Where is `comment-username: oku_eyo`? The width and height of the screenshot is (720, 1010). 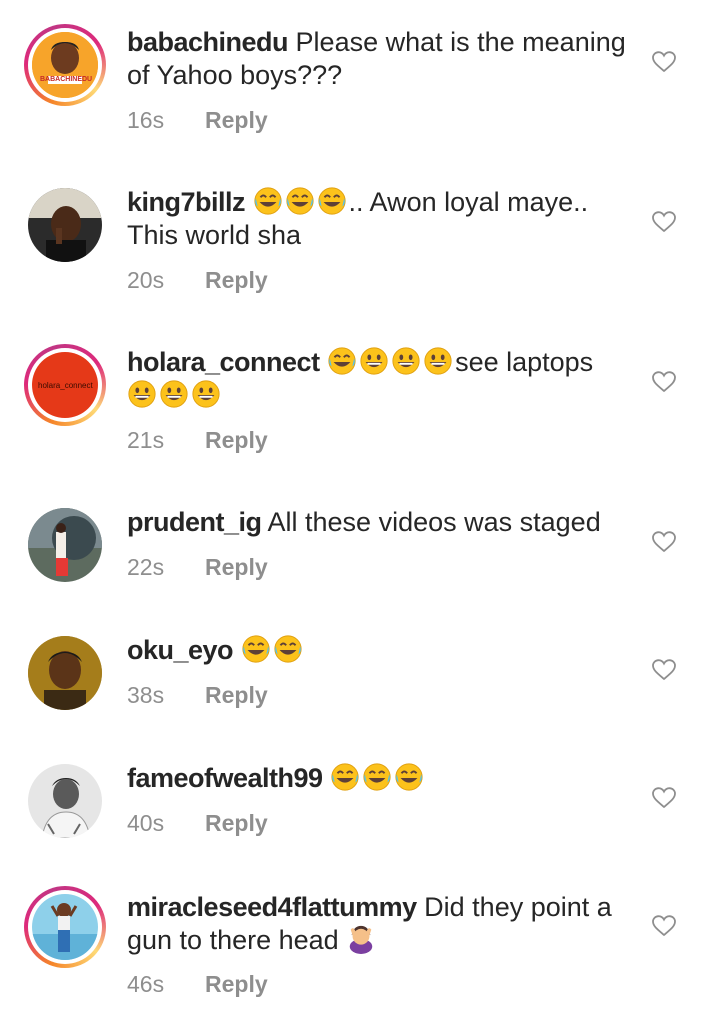
comment-username: oku_eyo is located at coordinates (180, 650).